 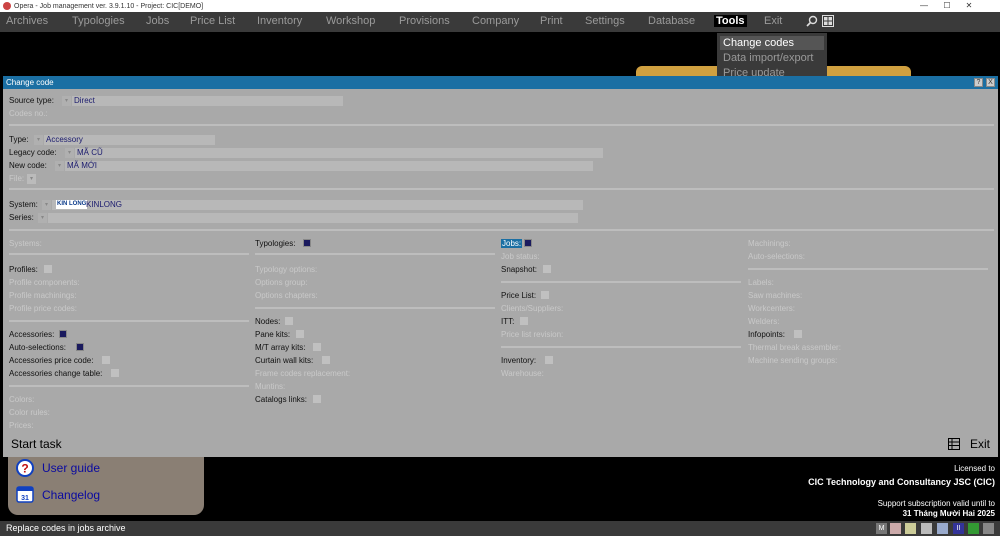 I want to click on thermal-break-assembler-label: Thermal break assembler:, so click(x=794, y=347).